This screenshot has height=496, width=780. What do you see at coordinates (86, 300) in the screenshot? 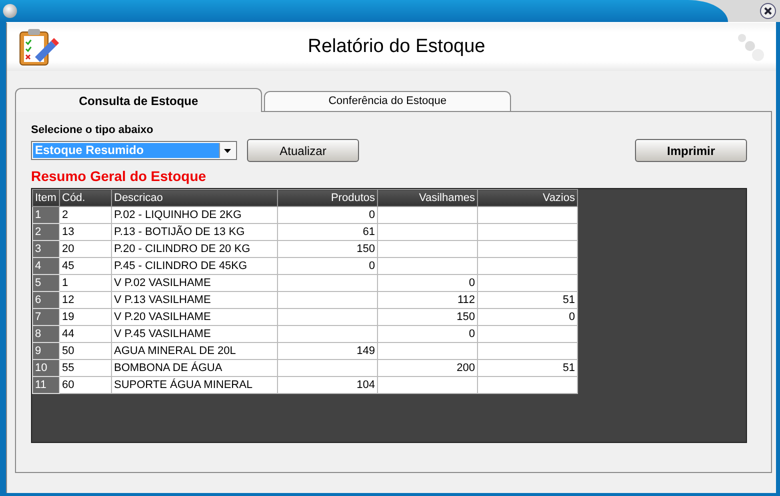
I see `table-cell: 12` at bounding box center [86, 300].